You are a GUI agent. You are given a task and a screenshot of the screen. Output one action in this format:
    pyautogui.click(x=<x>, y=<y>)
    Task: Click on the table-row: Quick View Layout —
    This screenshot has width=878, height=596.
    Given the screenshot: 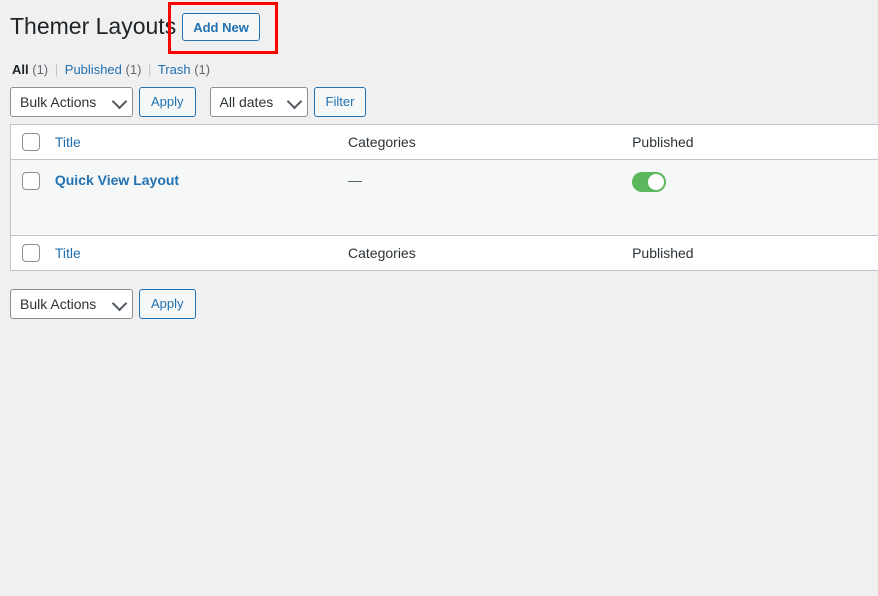 What is the action you would take?
    pyautogui.click(x=444, y=197)
    